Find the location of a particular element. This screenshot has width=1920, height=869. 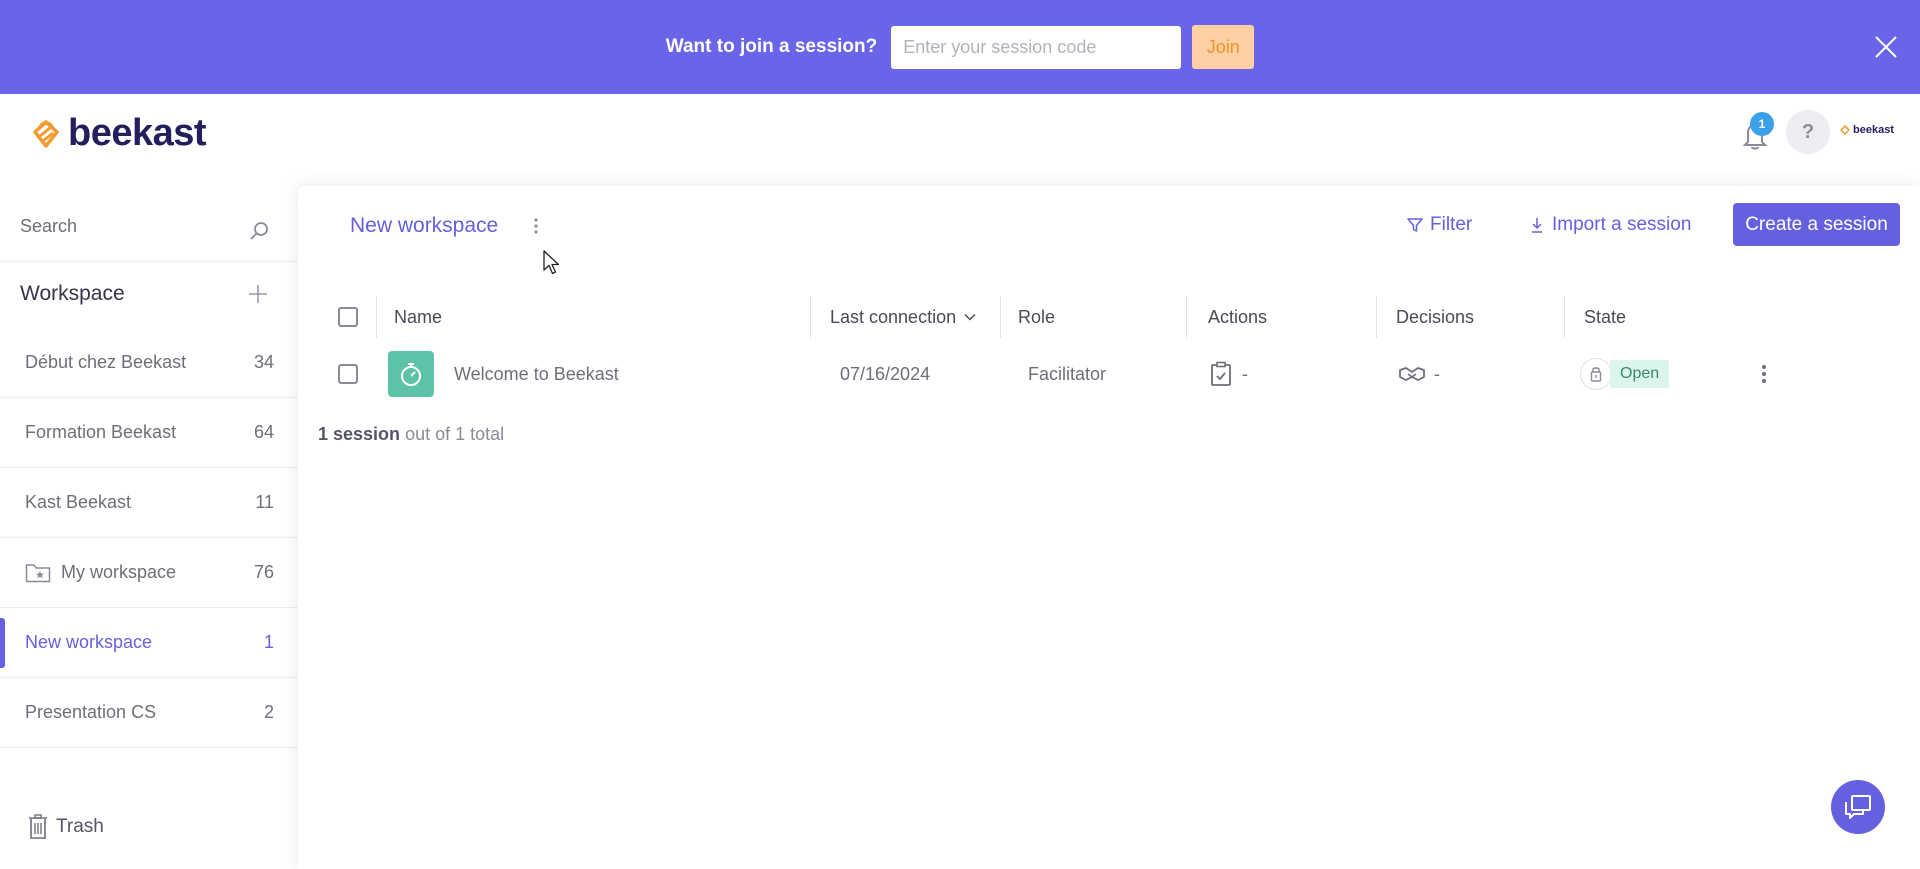

page-title: New workspace is located at coordinates (424, 225).